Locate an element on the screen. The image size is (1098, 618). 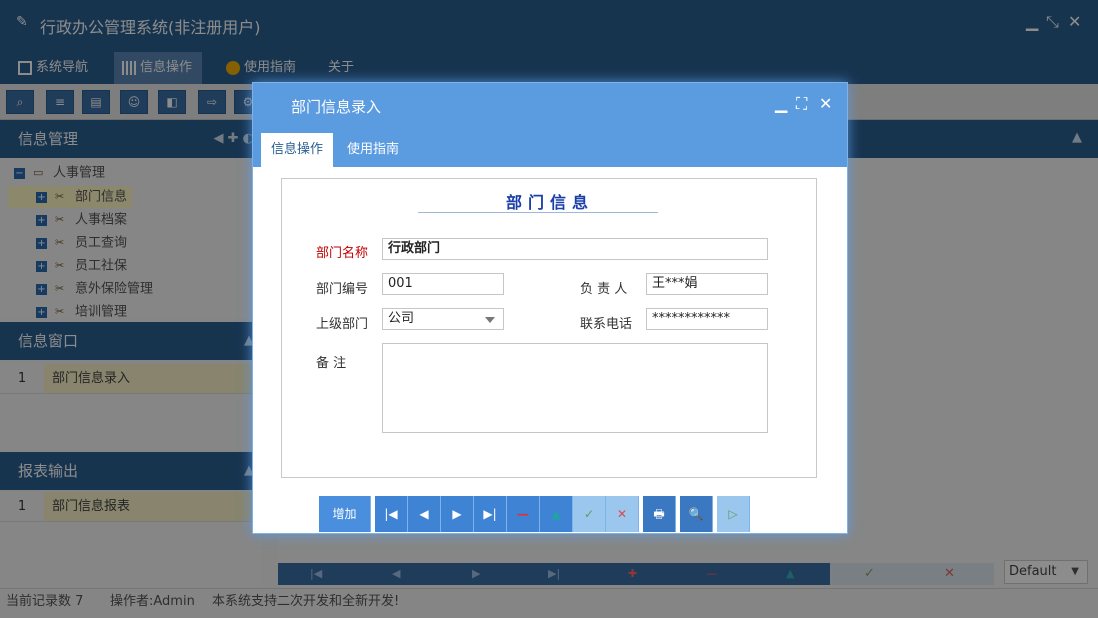
run-button: ▷ is located at coordinates (733, 514).